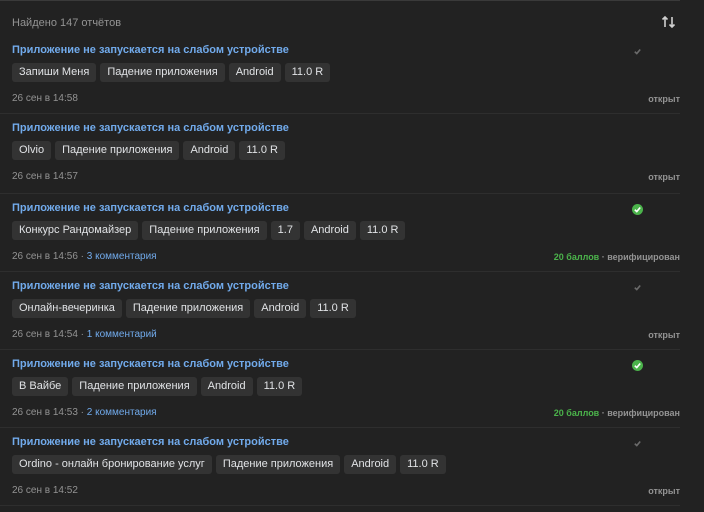 This screenshot has width=704, height=512. Describe the element at coordinates (122, 256) in the screenshot. I see `comments-link: 3 комментария` at that location.